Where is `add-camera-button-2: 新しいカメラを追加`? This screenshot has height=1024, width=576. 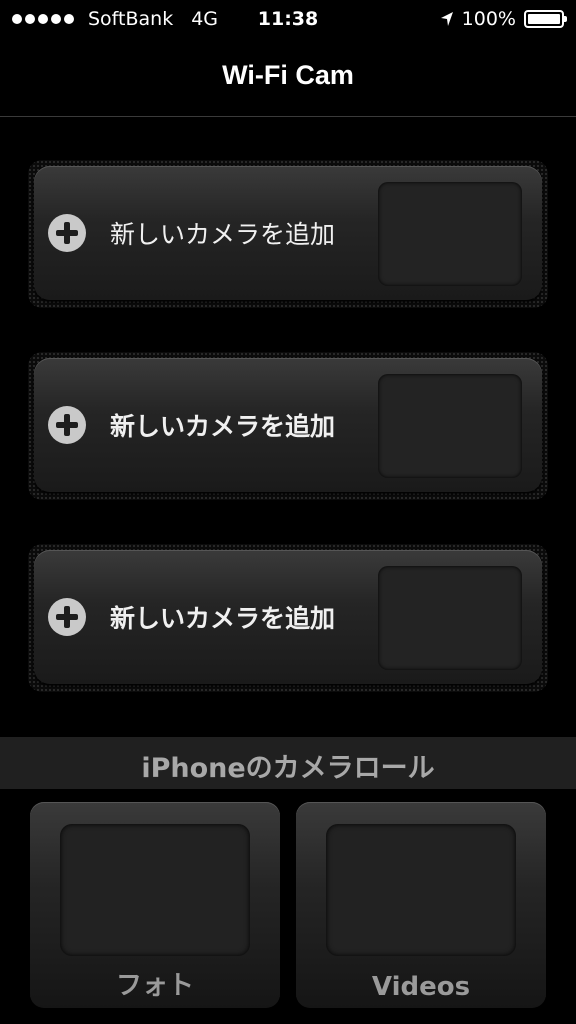
add-camera-button-2: 新しいカメラを追加 is located at coordinates (288, 425).